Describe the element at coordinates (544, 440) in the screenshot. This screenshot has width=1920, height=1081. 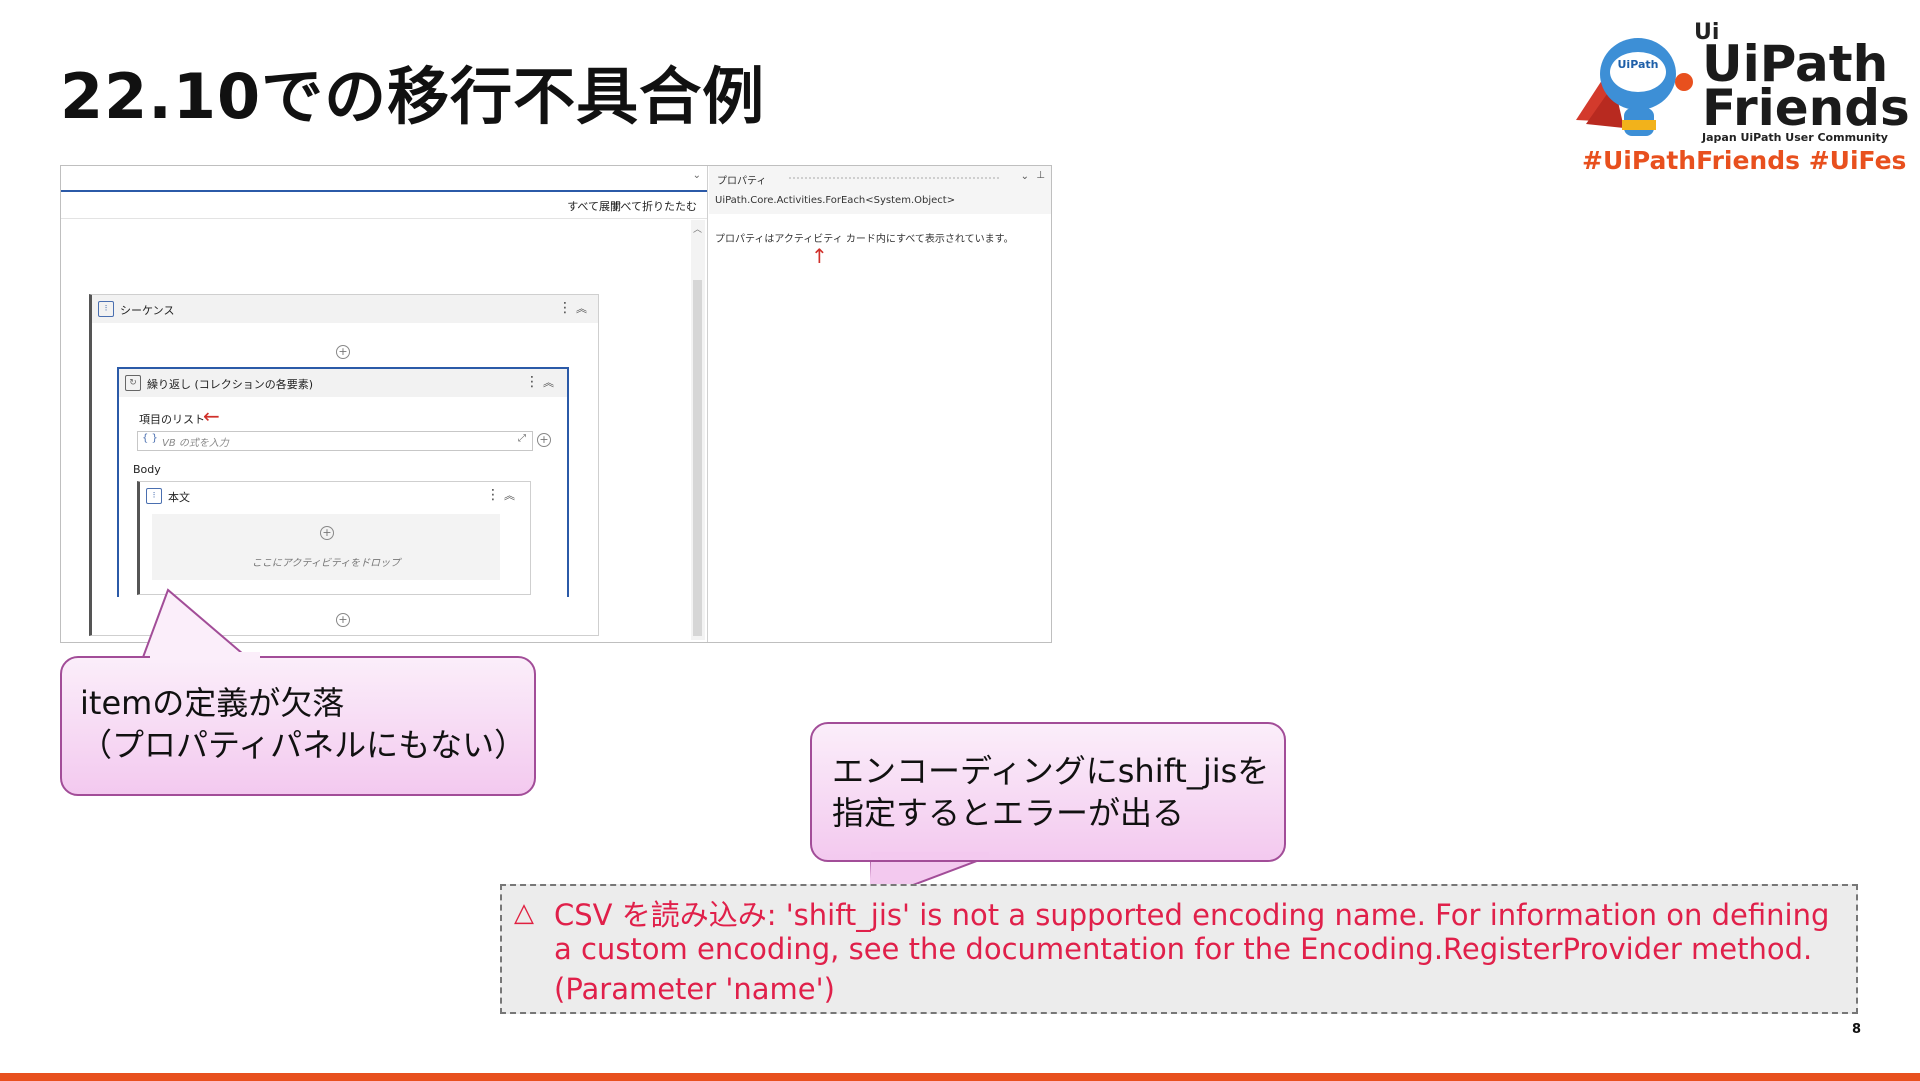
I see `add-expression-icon: +` at that location.